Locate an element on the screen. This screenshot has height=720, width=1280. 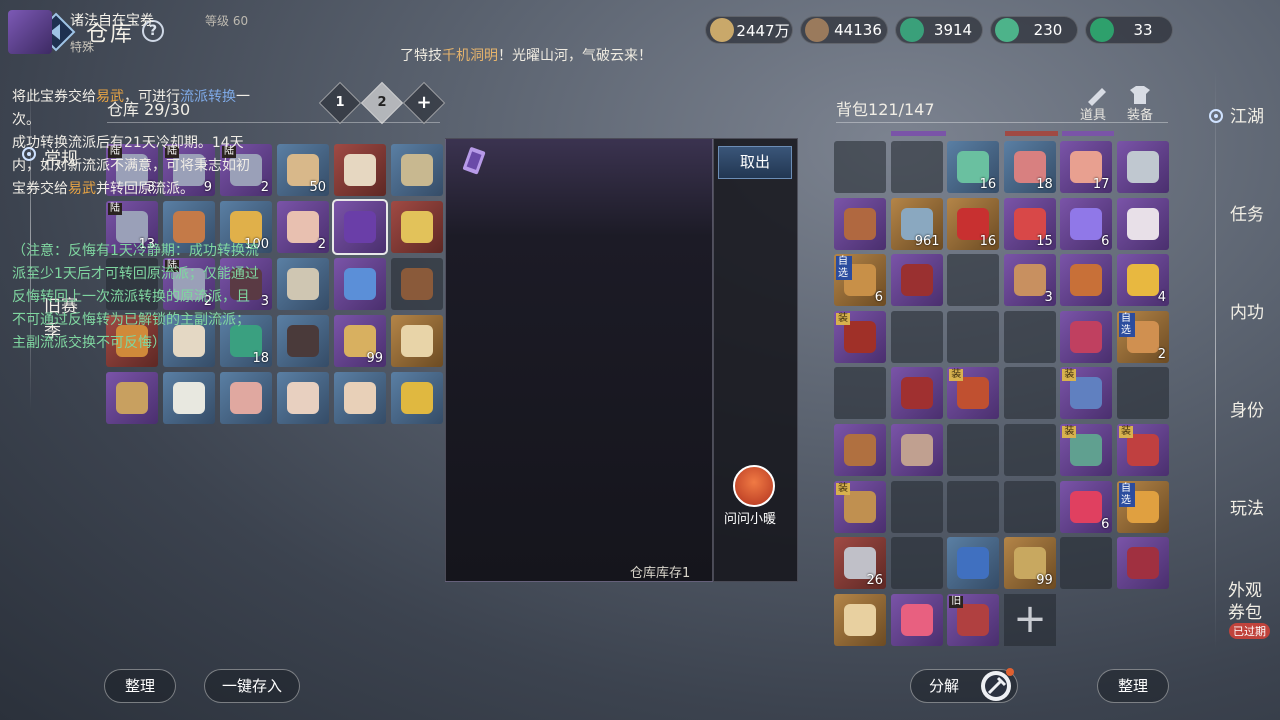
item-slot: 50 is located at coordinates (303, 170).